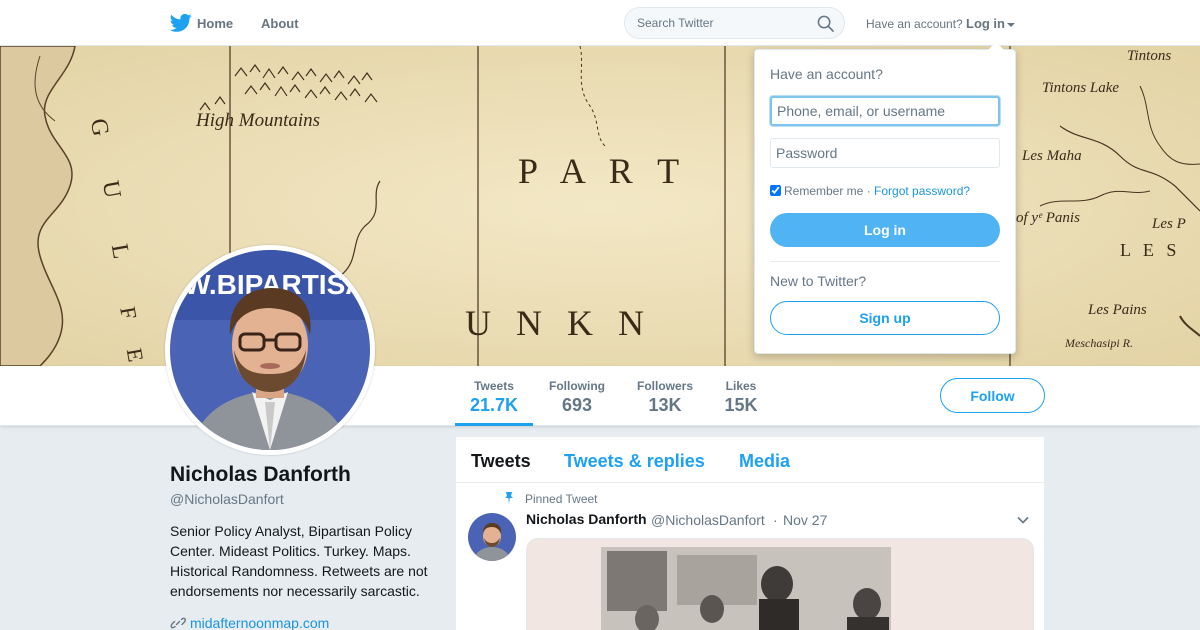 This screenshot has height=630, width=1200. I want to click on login-button: Log in, so click(885, 230).